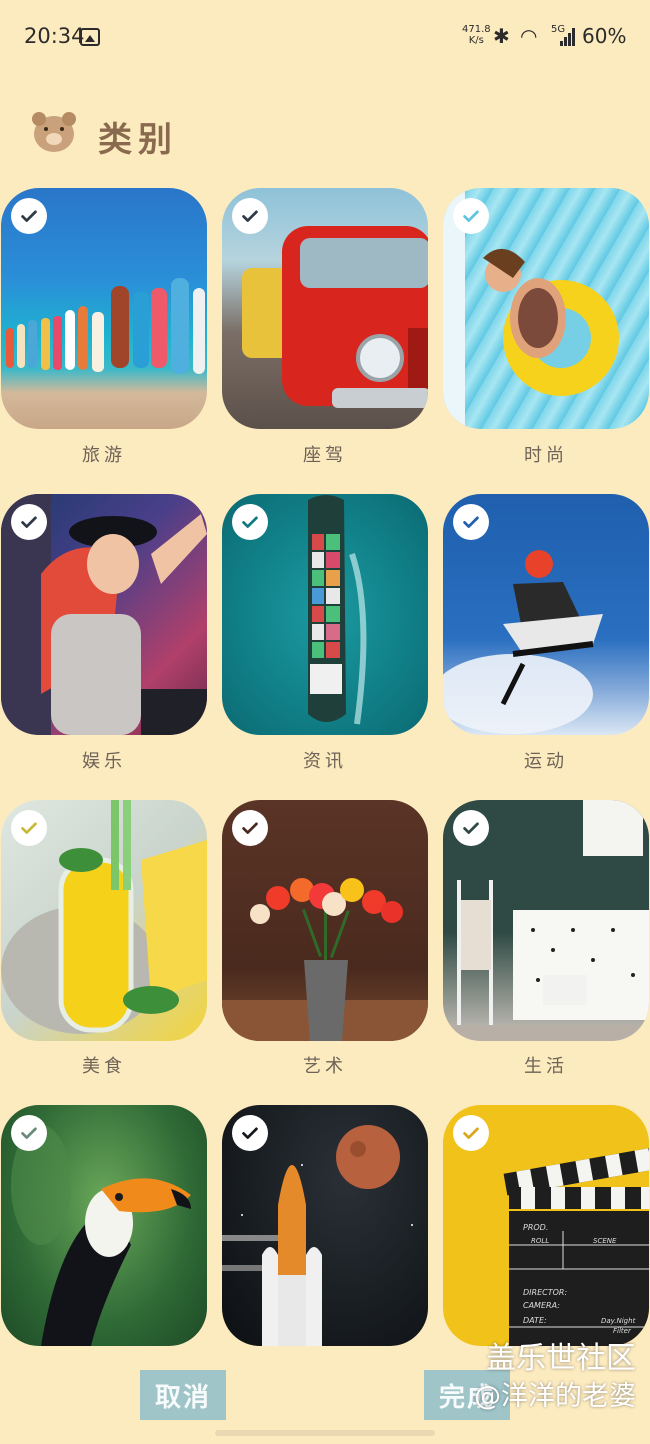  Describe the element at coordinates (325, 1225) in the screenshot. I see `category-card-science` at that location.